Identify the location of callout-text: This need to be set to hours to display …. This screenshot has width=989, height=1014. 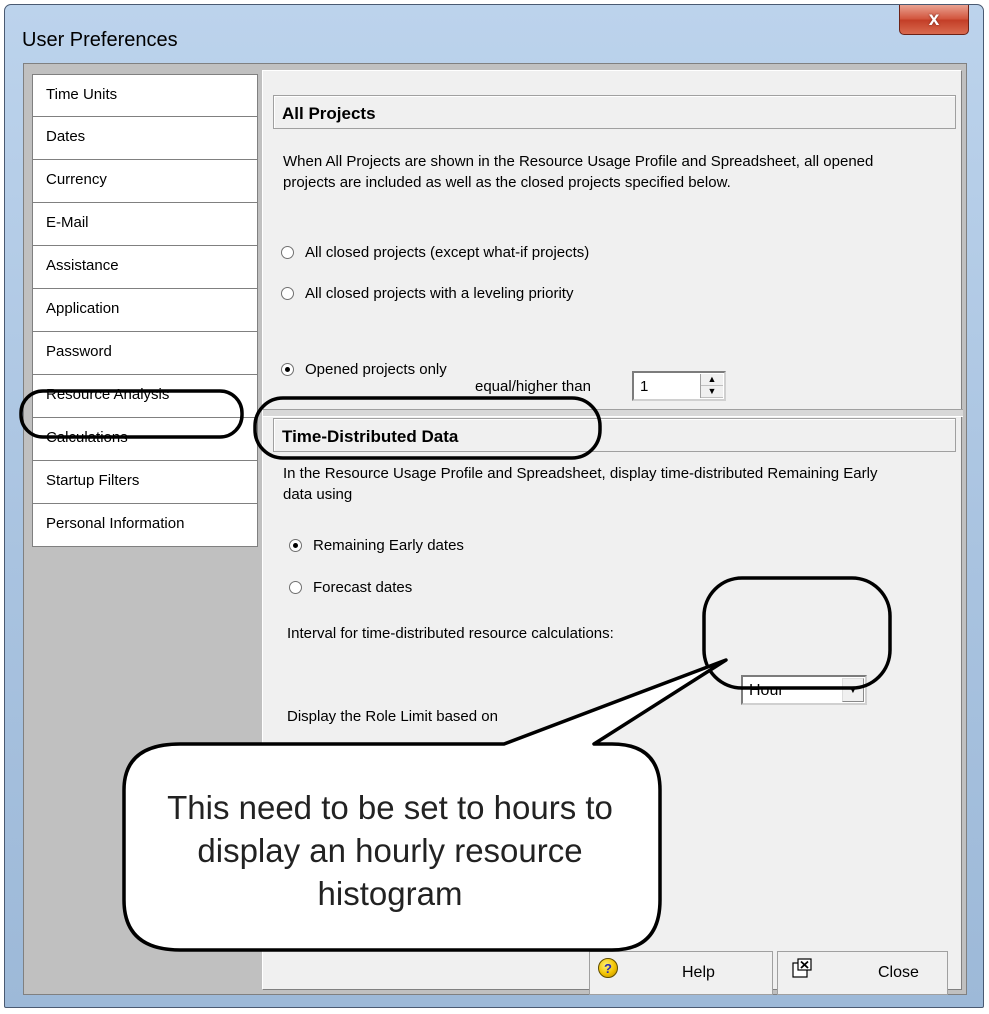
(390, 850).